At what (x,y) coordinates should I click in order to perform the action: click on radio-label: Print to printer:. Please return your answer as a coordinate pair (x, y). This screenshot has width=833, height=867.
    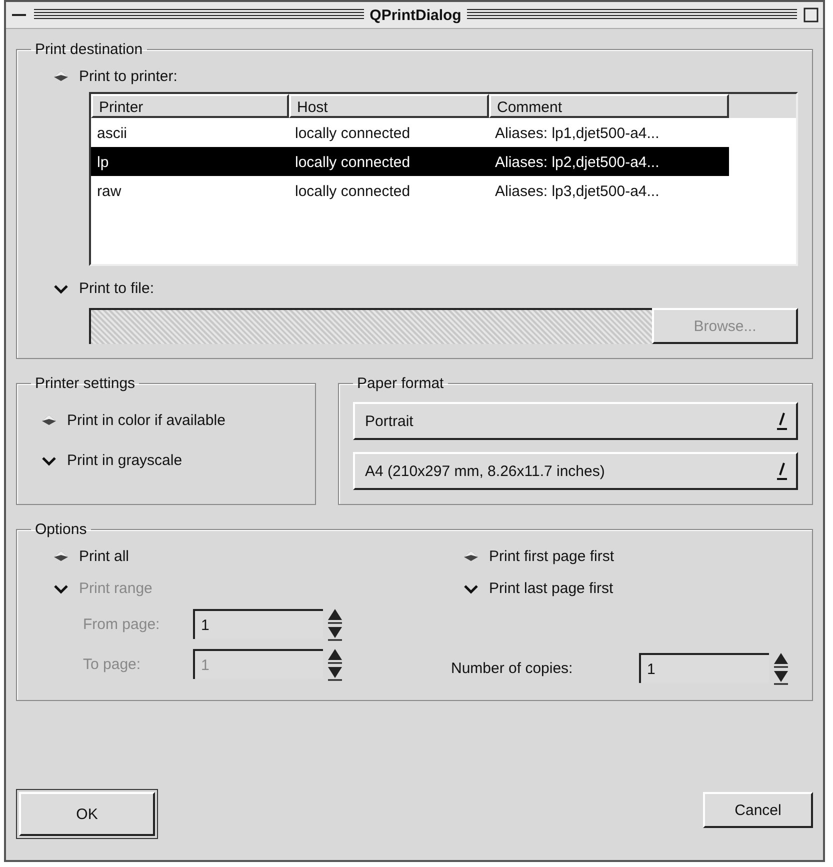
    Looking at the image, I should click on (128, 76).